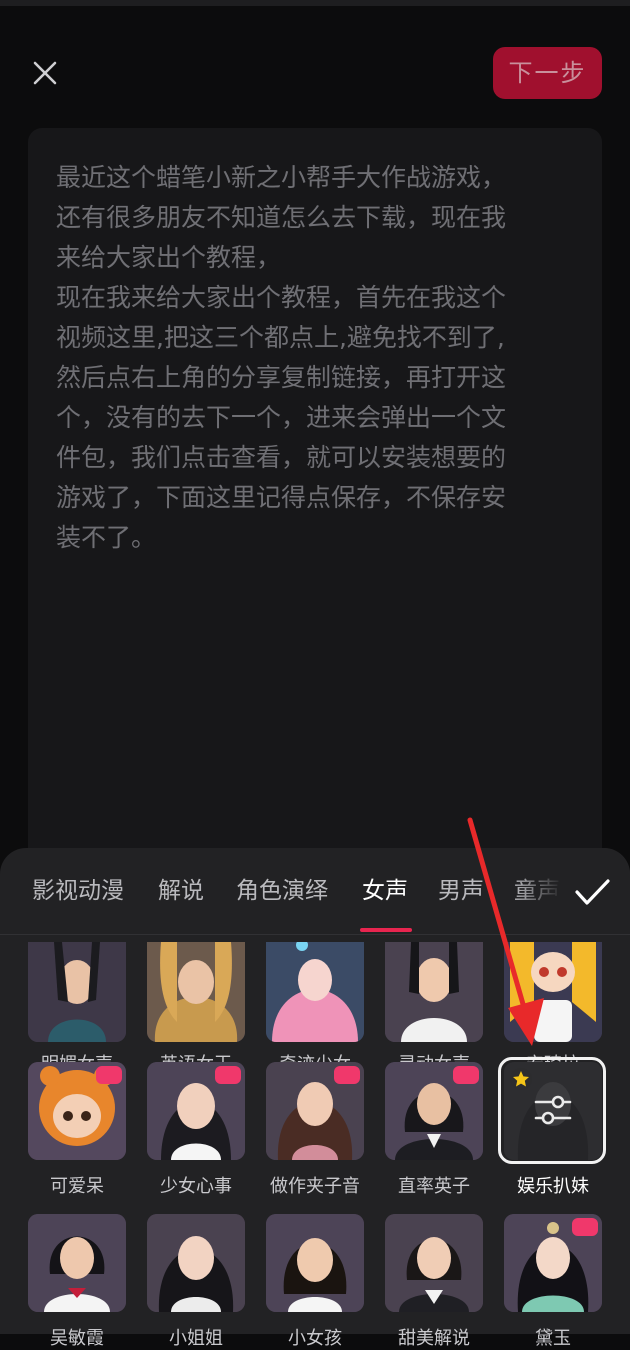 This screenshot has height=1350, width=630. I want to click on close-icon, so click(45, 73).